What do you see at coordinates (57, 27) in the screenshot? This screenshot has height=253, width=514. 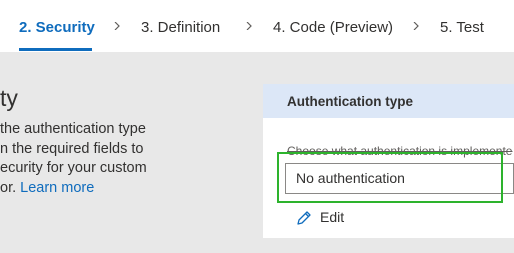 I see `step-security: 2. Security` at bounding box center [57, 27].